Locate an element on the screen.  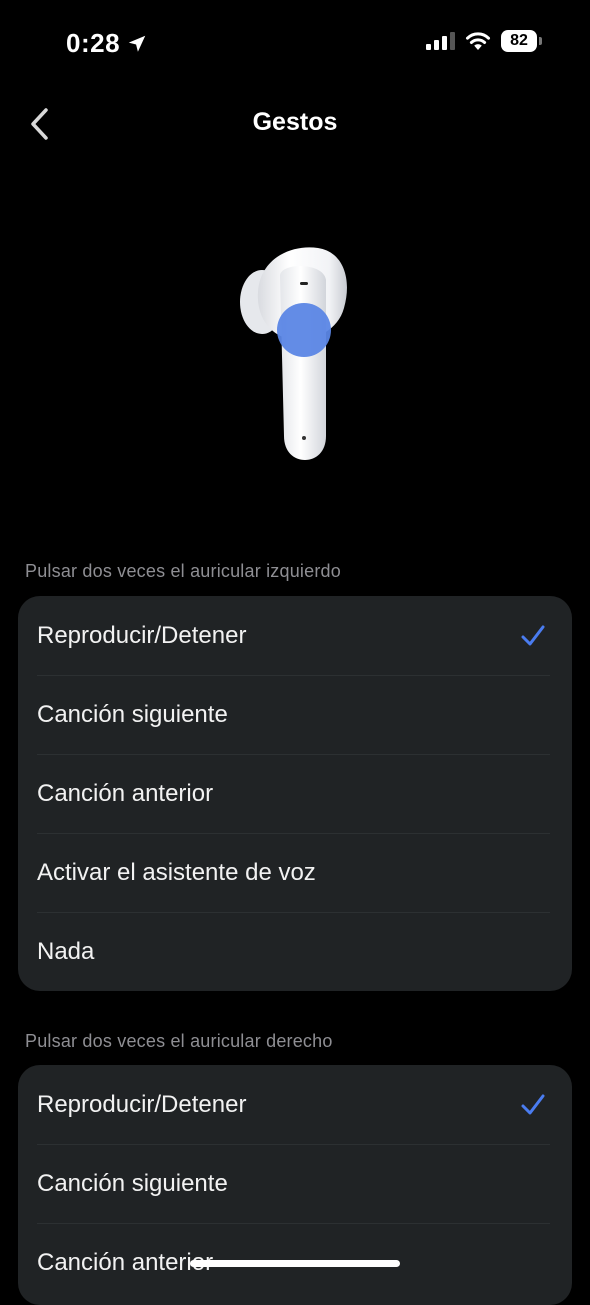
earbud-sensor is located at coordinates (304, 283).